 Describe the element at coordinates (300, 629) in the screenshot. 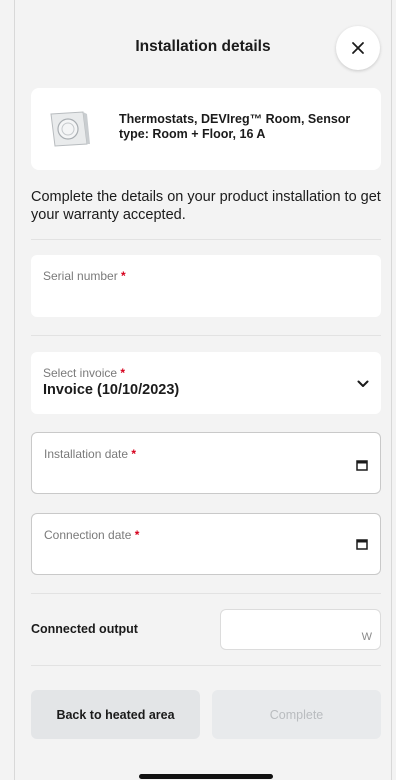

I see `connected-output-input: W` at that location.